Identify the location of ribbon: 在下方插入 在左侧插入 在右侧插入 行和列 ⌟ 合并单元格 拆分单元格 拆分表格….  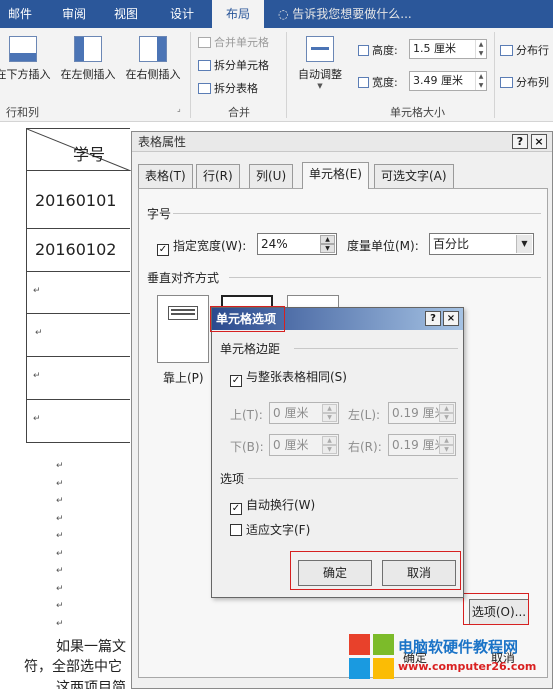
(276, 75).